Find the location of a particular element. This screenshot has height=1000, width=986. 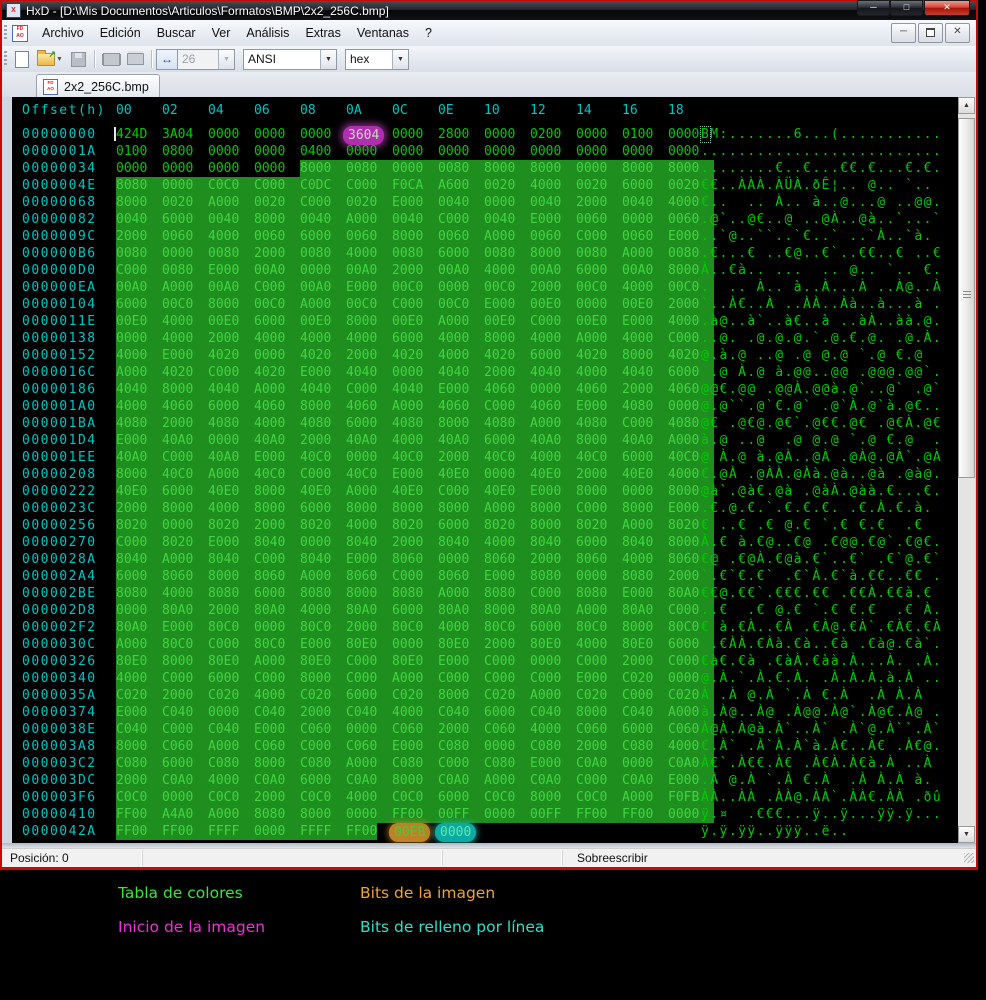

hex-cell: 00C0 is located at coordinates (369, 304).